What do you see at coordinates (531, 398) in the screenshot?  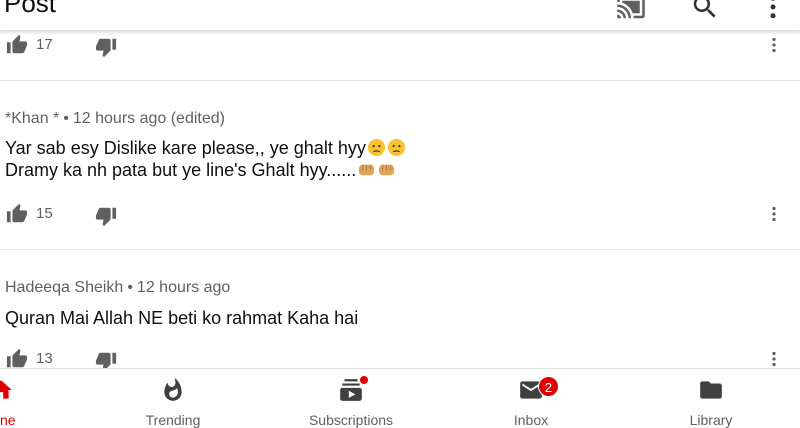 I see `nav-inbox: 2 Inbox` at bounding box center [531, 398].